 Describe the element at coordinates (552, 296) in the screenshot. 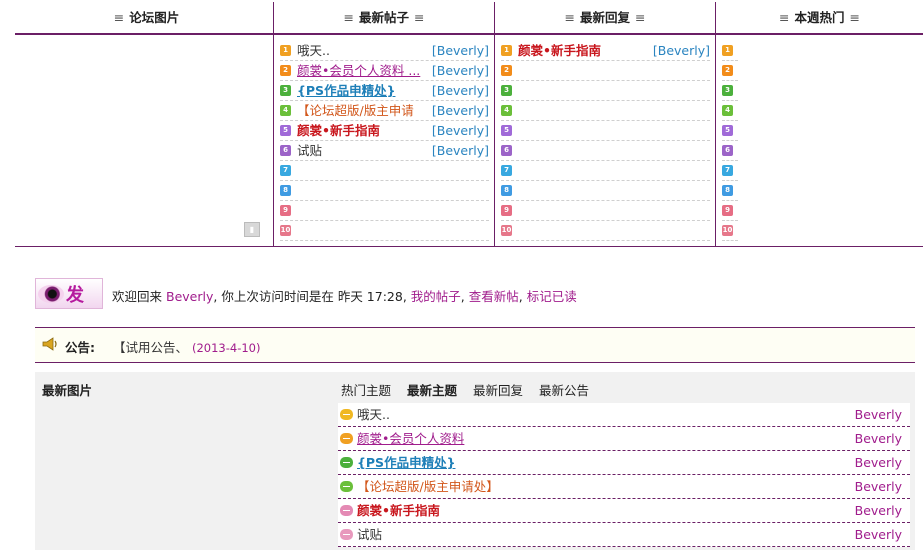

I see `mark-read-link: 标记已读` at that location.